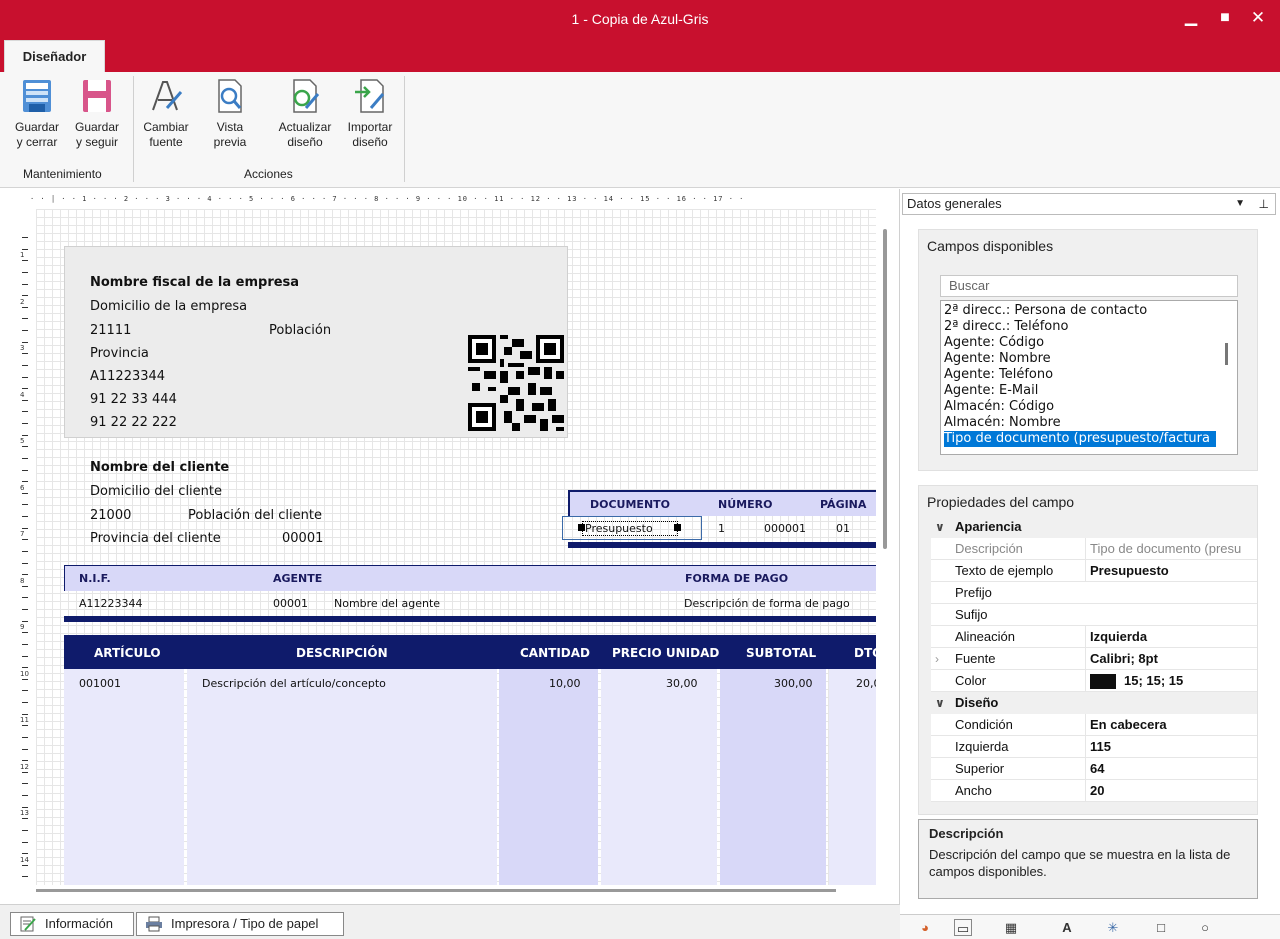 The width and height of the screenshot is (1280, 939). Describe the element at coordinates (1171, 769) in the screenshot. I see `prop-value: 64` at that location.